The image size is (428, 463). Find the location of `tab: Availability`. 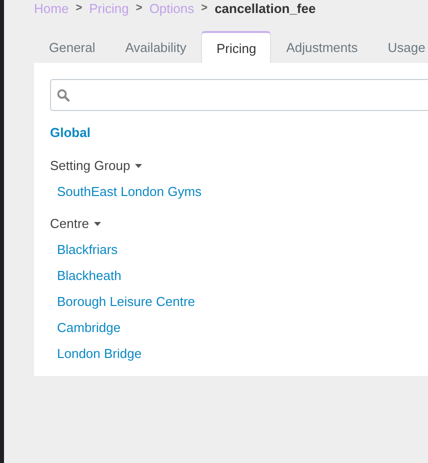

tab: Availability is located at coordinates (156, 47).